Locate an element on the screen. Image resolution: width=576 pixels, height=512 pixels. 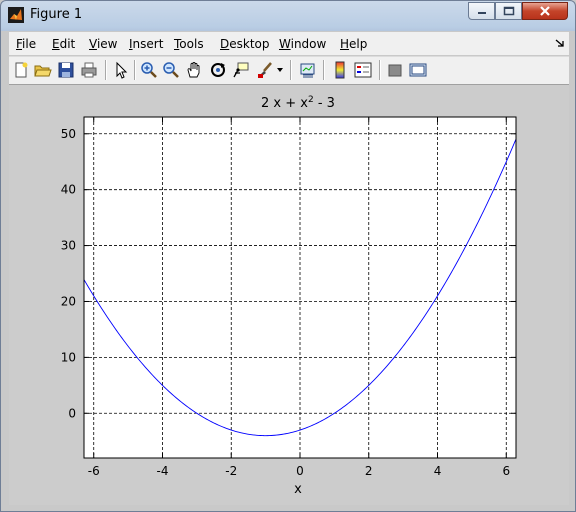
print-icon is located at coordinates (89, 70).